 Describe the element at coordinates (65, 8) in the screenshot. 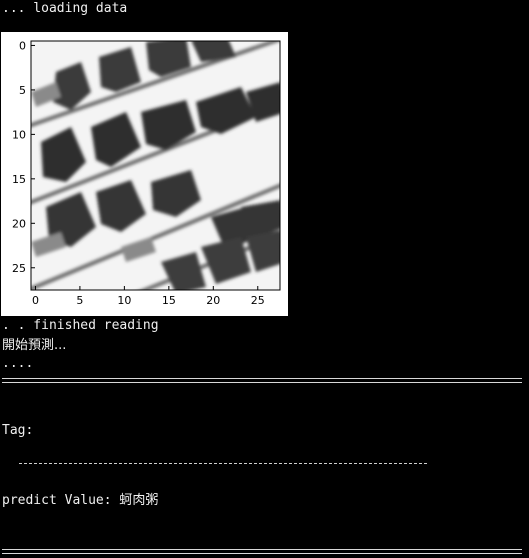

I see `loading-data-line: ... loading data` at that location.